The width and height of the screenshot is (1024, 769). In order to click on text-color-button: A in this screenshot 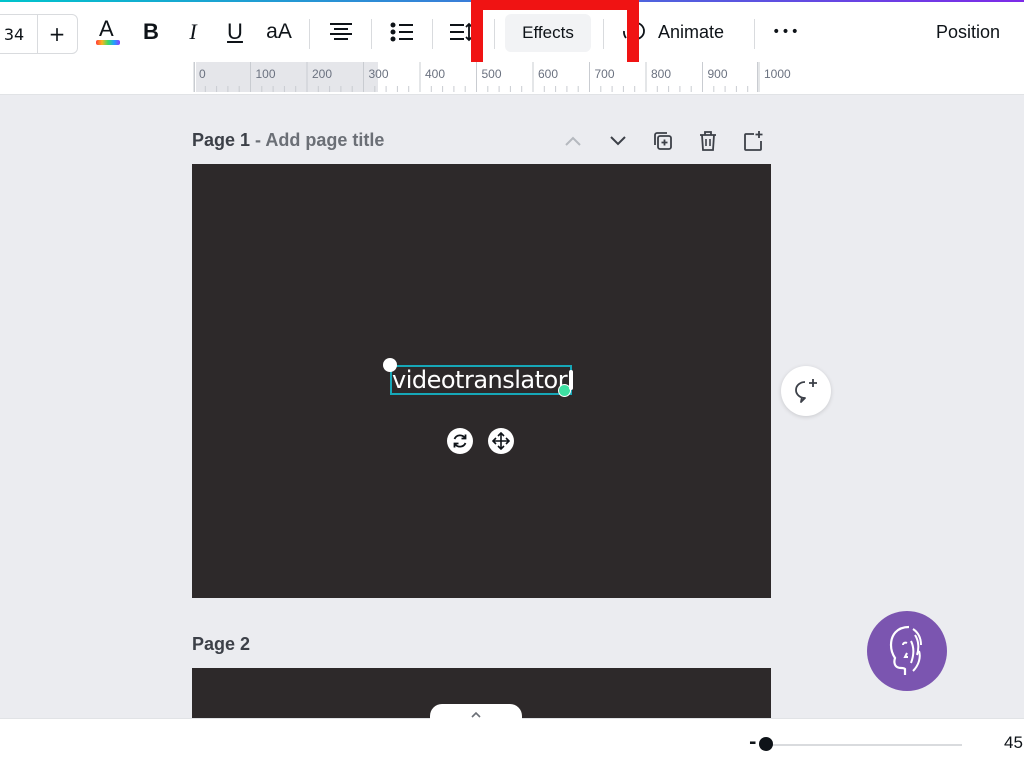, I will do `click(108, 32)`.